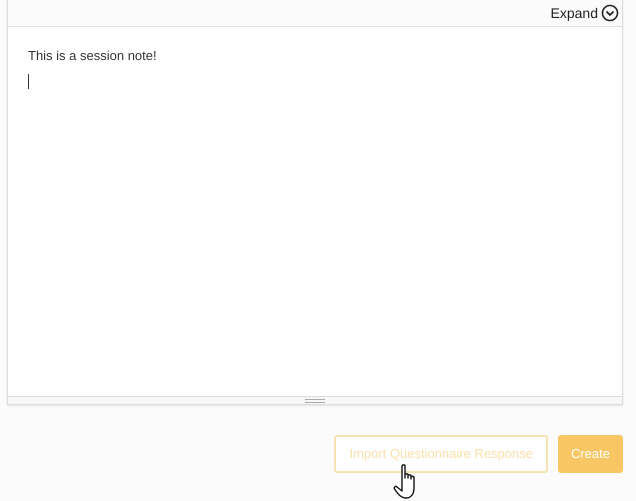  What do you see at coordinates (28, 81) in the screenshot?
I see `text-caret` at bounding box center [28, 81].